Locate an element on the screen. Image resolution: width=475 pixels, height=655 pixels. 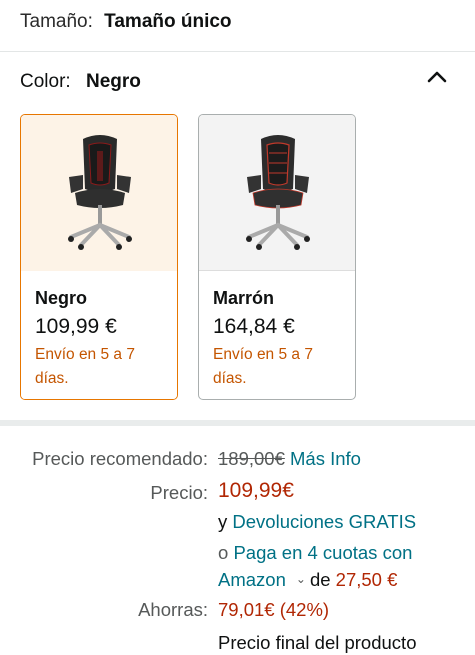
current-price: 109,99€ is located at coordinates (256, 490).